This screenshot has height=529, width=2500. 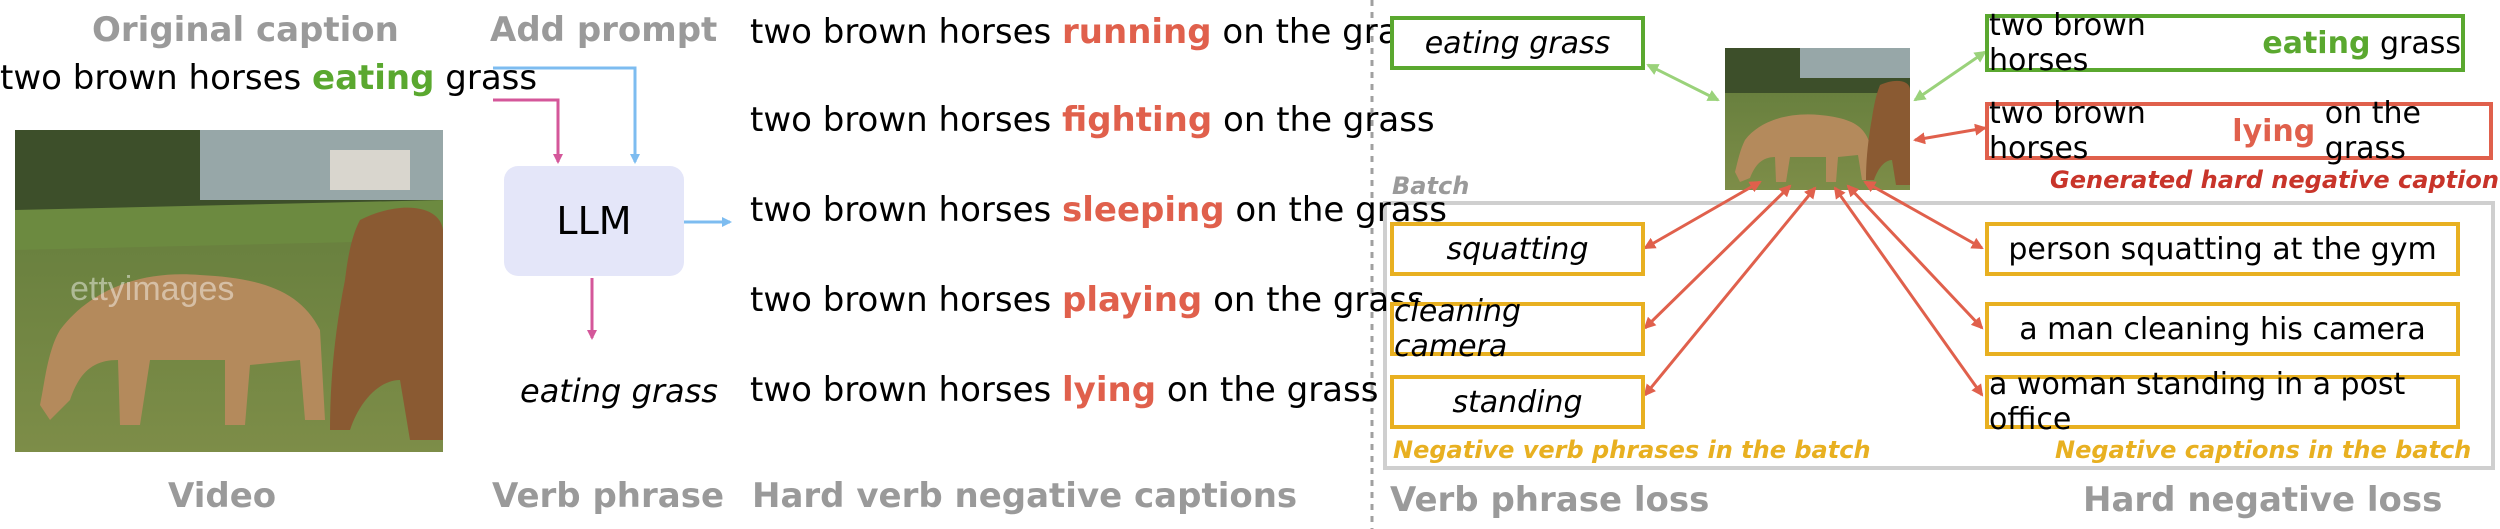 What do you see at coordinates (2274, 131) in the screenshot?
I see `caption-verb: lying` at bounding box center [2274, 131].